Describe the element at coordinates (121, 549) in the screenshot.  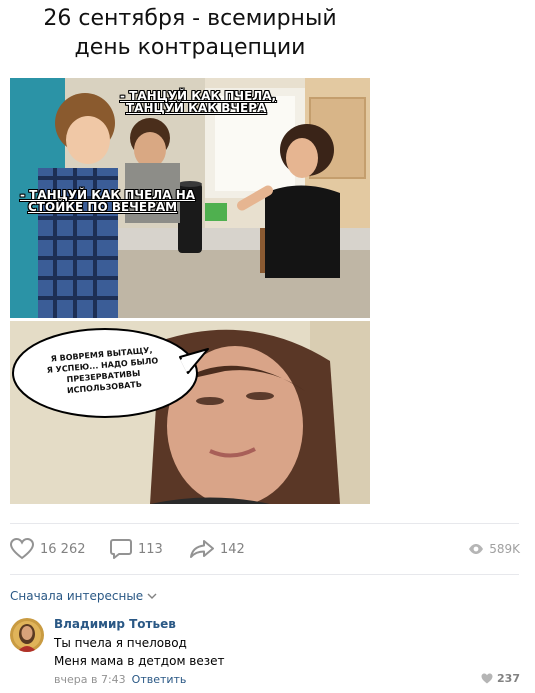
I see `comment-icon` at that location.